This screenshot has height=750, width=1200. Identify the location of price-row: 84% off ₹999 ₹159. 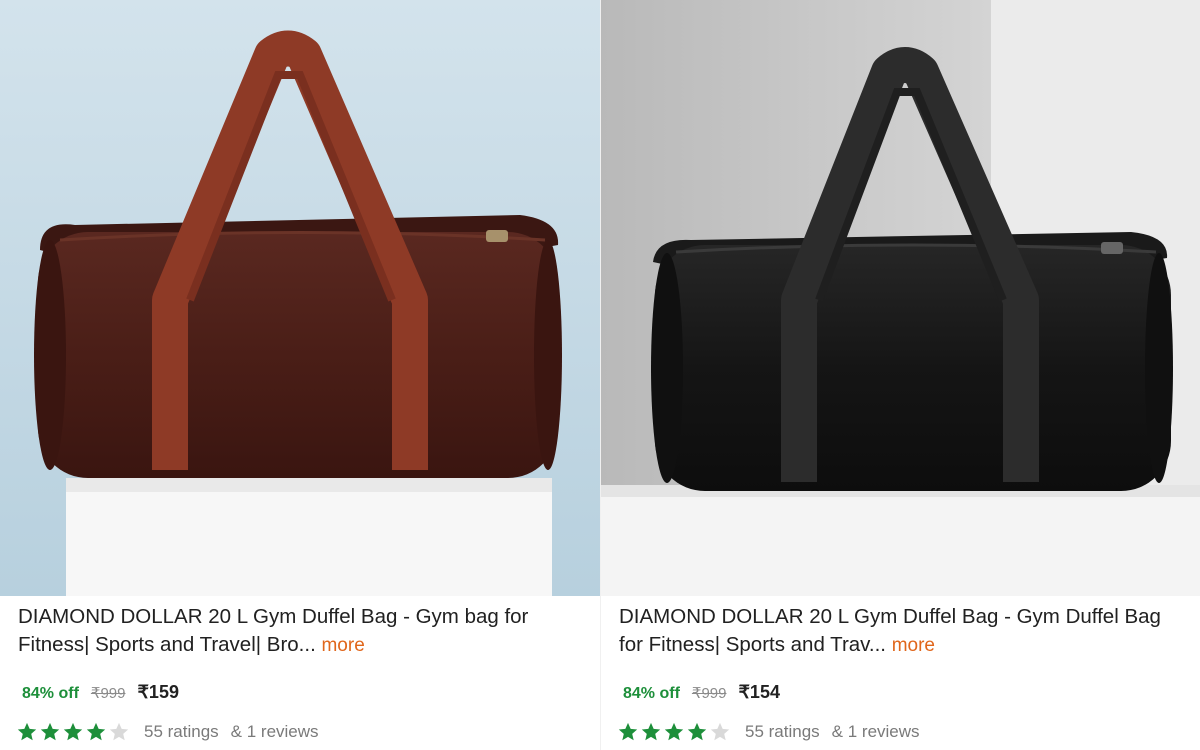
(100, 692).